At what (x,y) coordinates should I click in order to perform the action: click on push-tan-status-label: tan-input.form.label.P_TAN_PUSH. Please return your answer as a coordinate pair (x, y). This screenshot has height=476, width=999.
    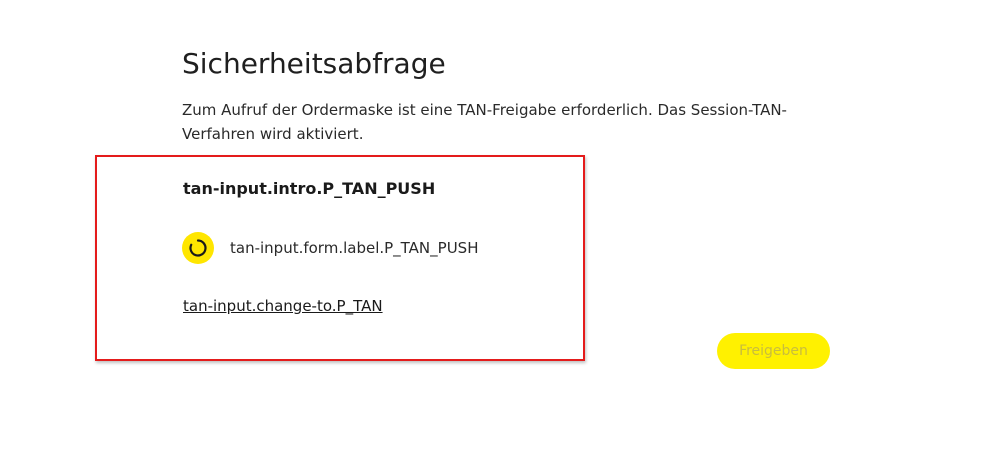
    Looking at the image, I should click on (354, 248).